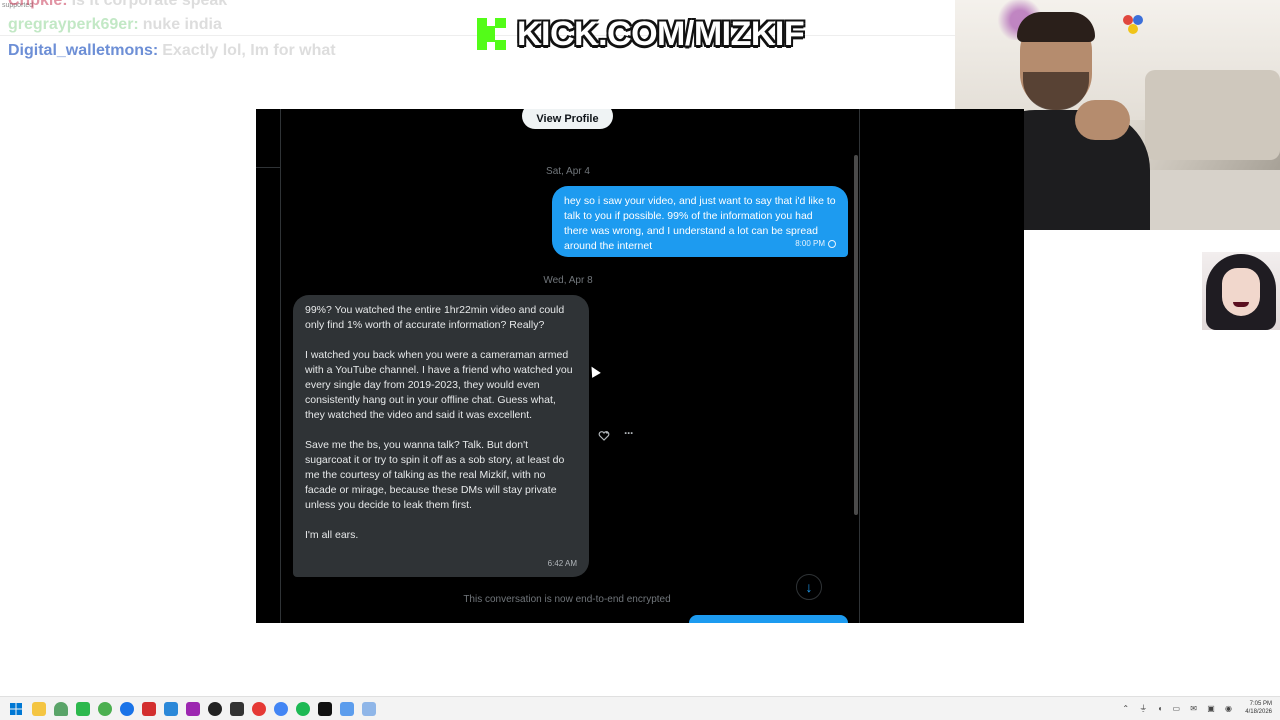  What do you see at coordinates (832, 243) in the screenshot?
I see `seen-check-icon` at bounding box center [832, 243].